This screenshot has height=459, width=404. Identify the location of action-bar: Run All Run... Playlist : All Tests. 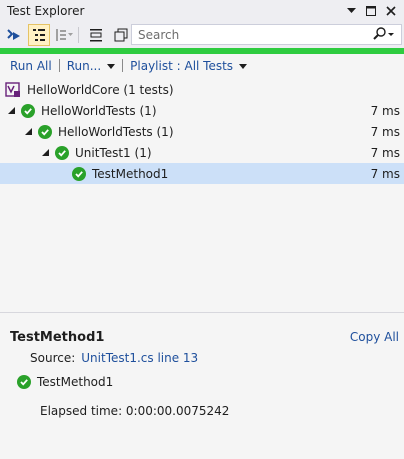
(202, 65).